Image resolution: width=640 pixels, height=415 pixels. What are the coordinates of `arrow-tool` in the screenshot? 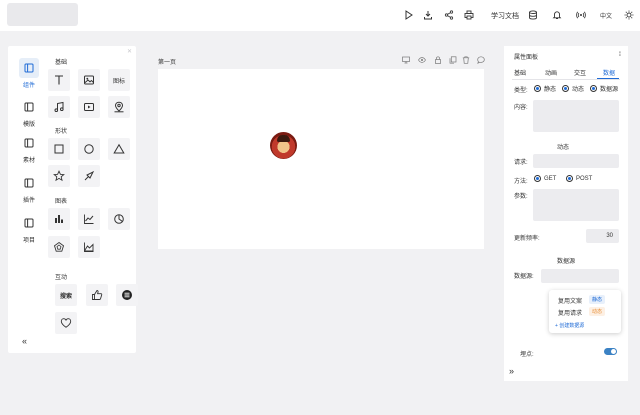 It's located at (89, 176).